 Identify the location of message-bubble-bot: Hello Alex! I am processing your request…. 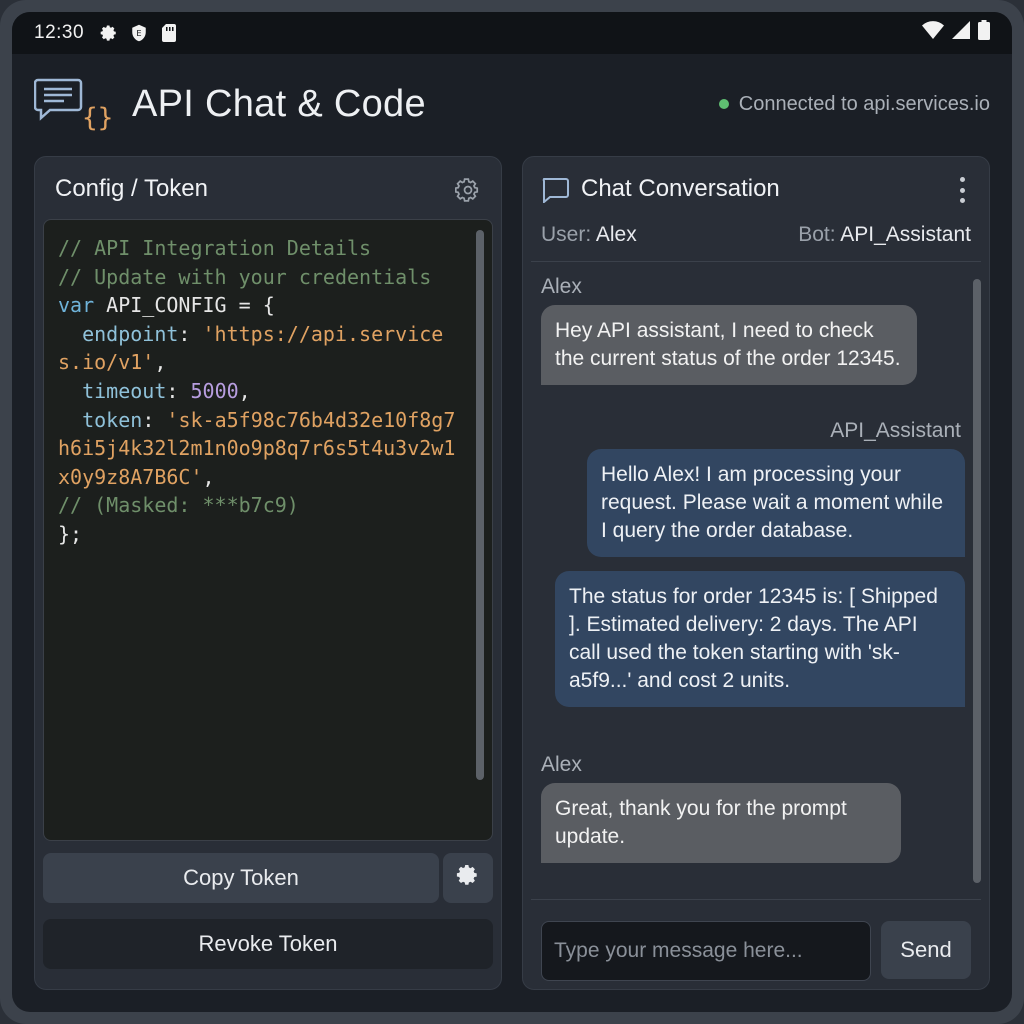
(776, 503).